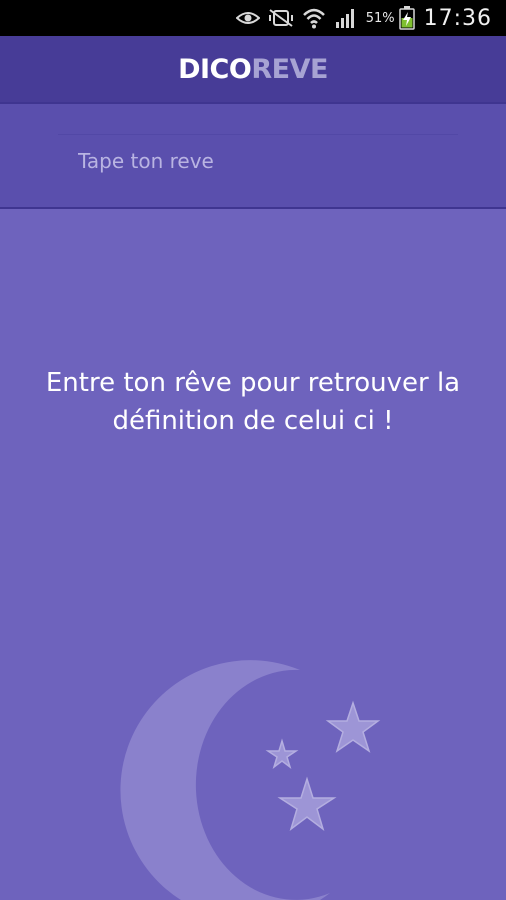 The width and height of the screenshot is (506, 900). I want to click on status-icons: 51% 17:36, so click(363, 18).